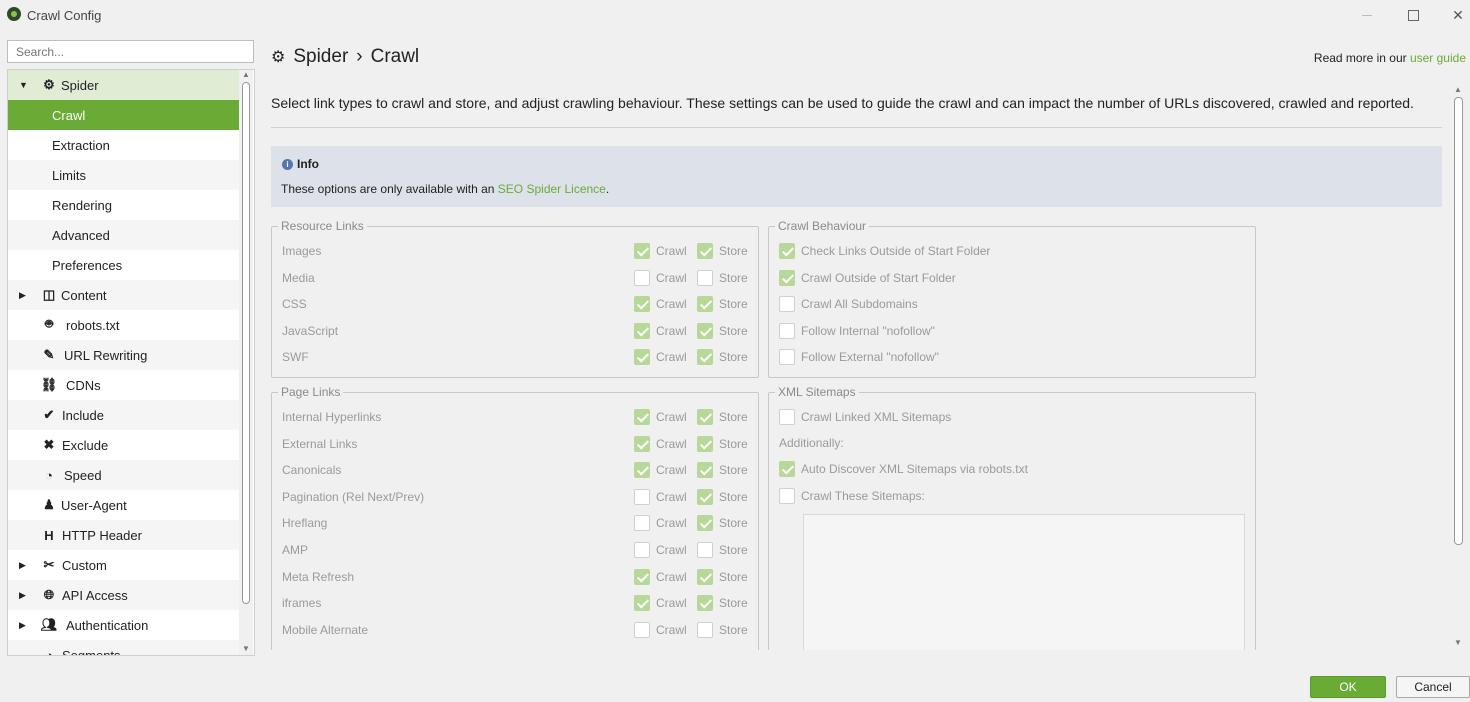  Describe the element at coordinates (87, 265) in the screenshot. I see `sidebar-item-label: Preferences` at that location.